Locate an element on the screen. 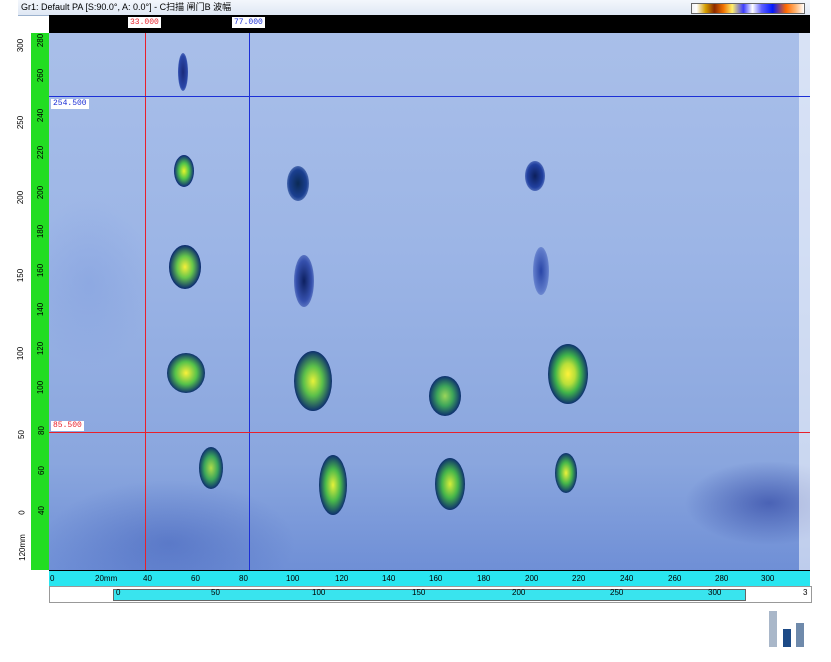 The width and height of the screenshot is (831, 662). secondary-tick-label: 200 is located at coordinates (519, 592).